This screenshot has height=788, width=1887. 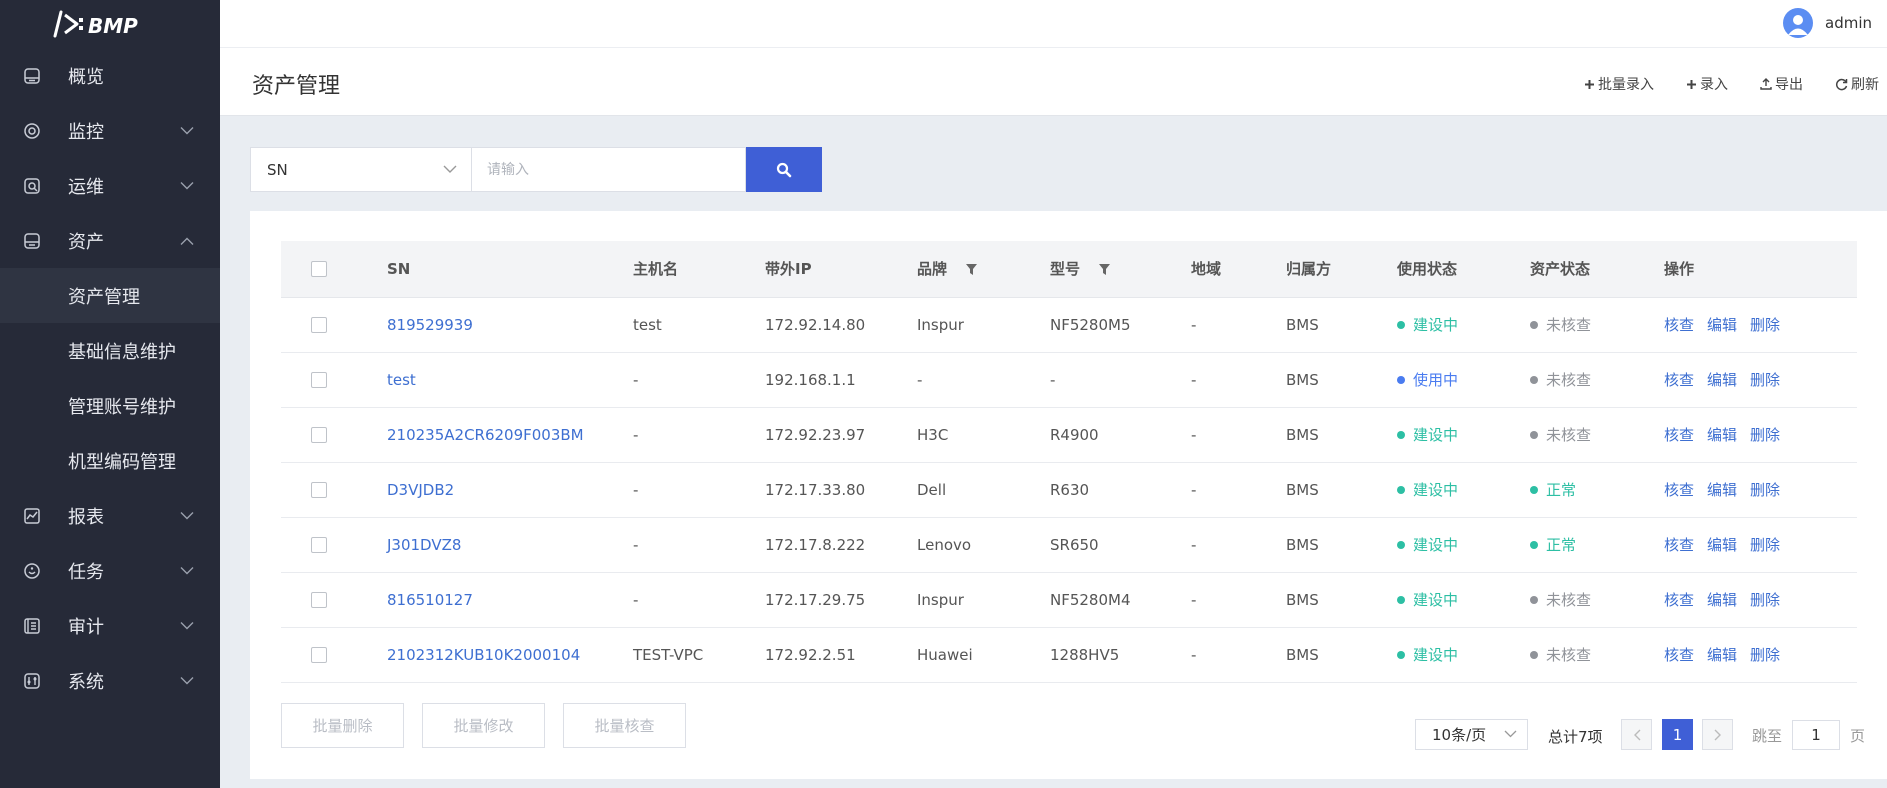 What do you see at coordinates (1707, 84) in the screenshot?
I see `add-button: 录入` at bounding box center [1707, 84].